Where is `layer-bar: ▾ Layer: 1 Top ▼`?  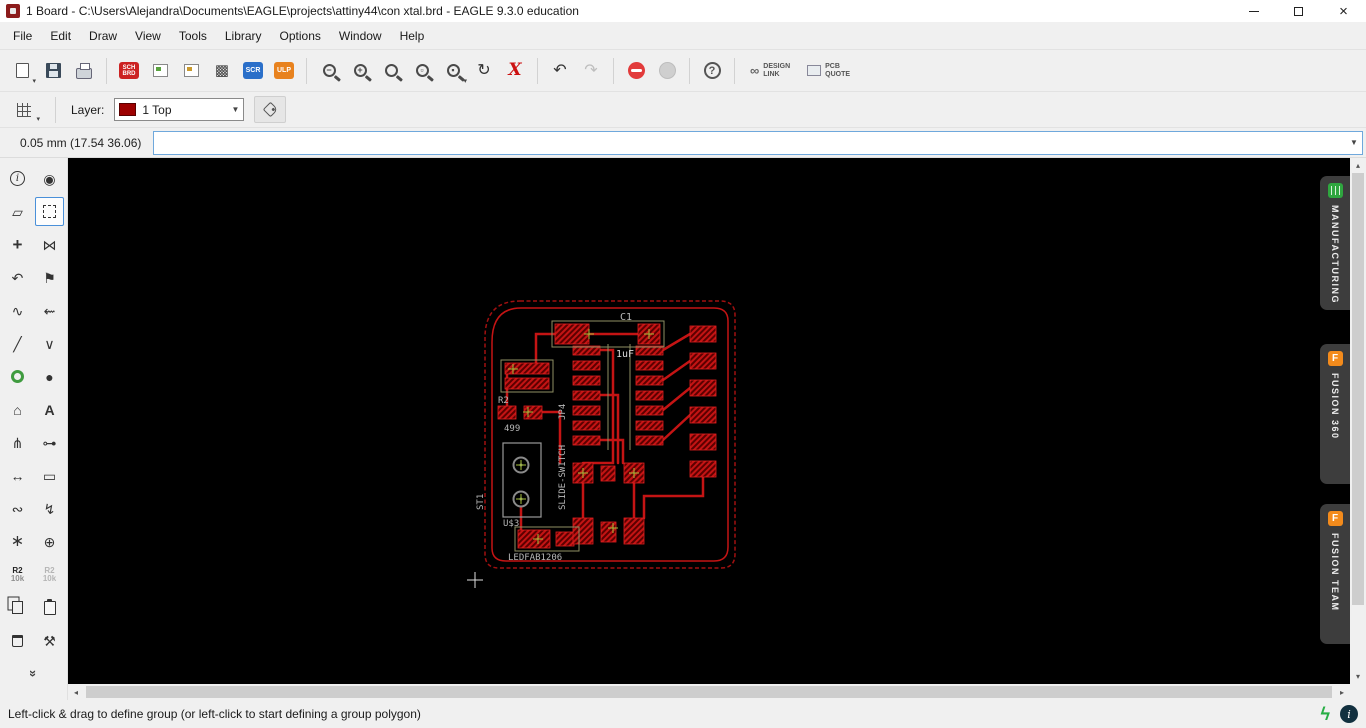
layer-bar: ▾ Layer: 1 Top ▼ is located at coordinates (683, 110).